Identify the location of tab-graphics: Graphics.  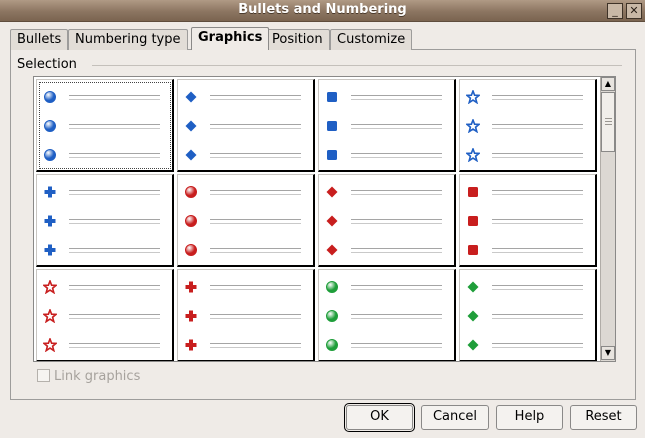
(230, 38).